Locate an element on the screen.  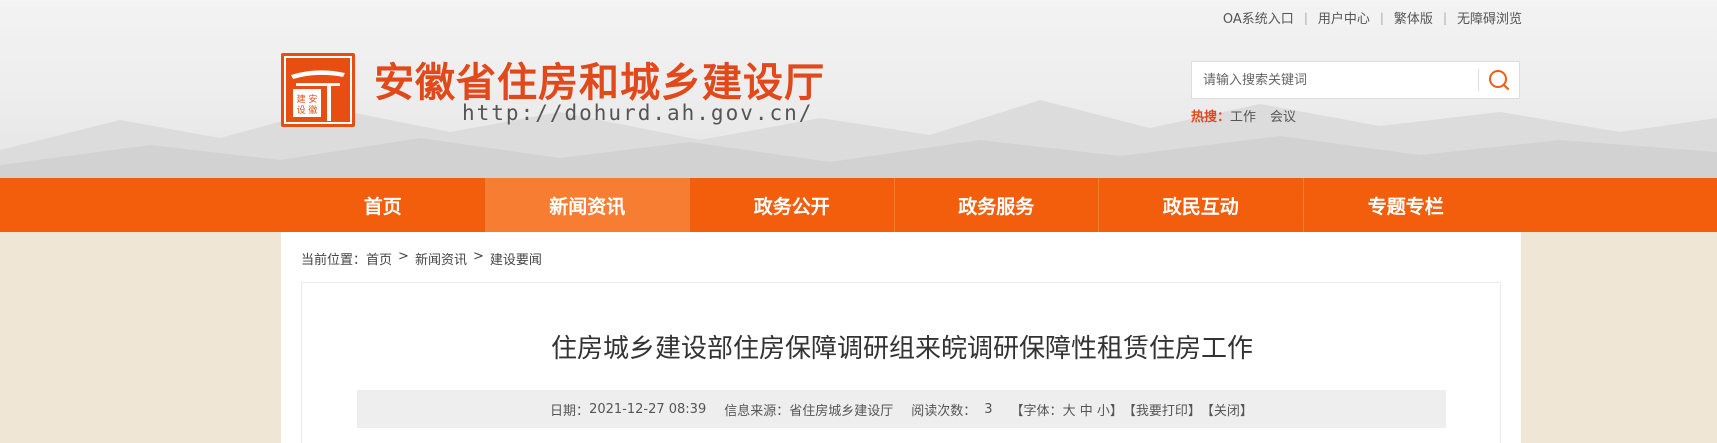
main-nav: 首页 新闻资讯 政务公开 政务服务 政民互动 专题专栏 is located at coordinates (858, 205).